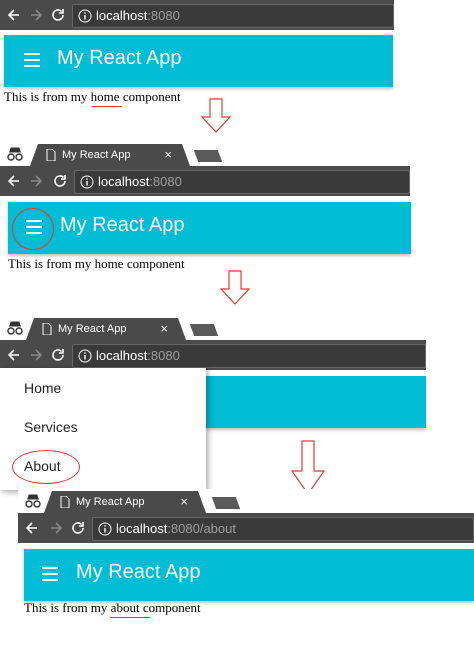 This screenshot has height=668, width=474. Describe the element at coordinates (112, 607) in the screenshot. I see `about-component-text: This is from my about component` at that location.